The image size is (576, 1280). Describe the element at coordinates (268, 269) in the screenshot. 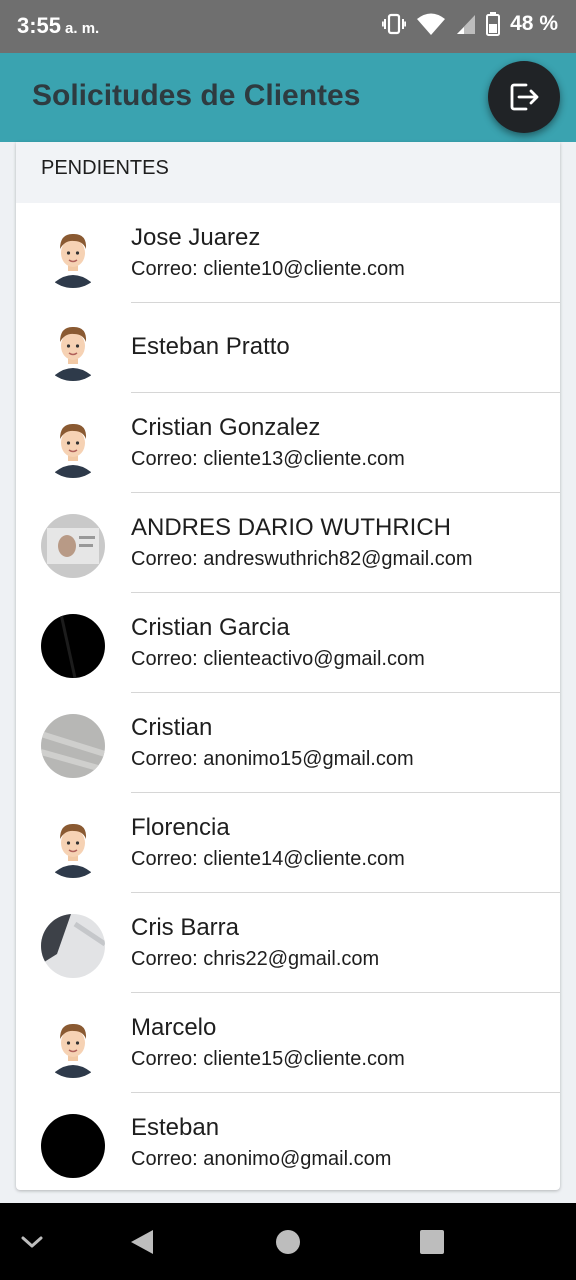

I see `client-email: Correo: cliente10@cliente.com` at that location.